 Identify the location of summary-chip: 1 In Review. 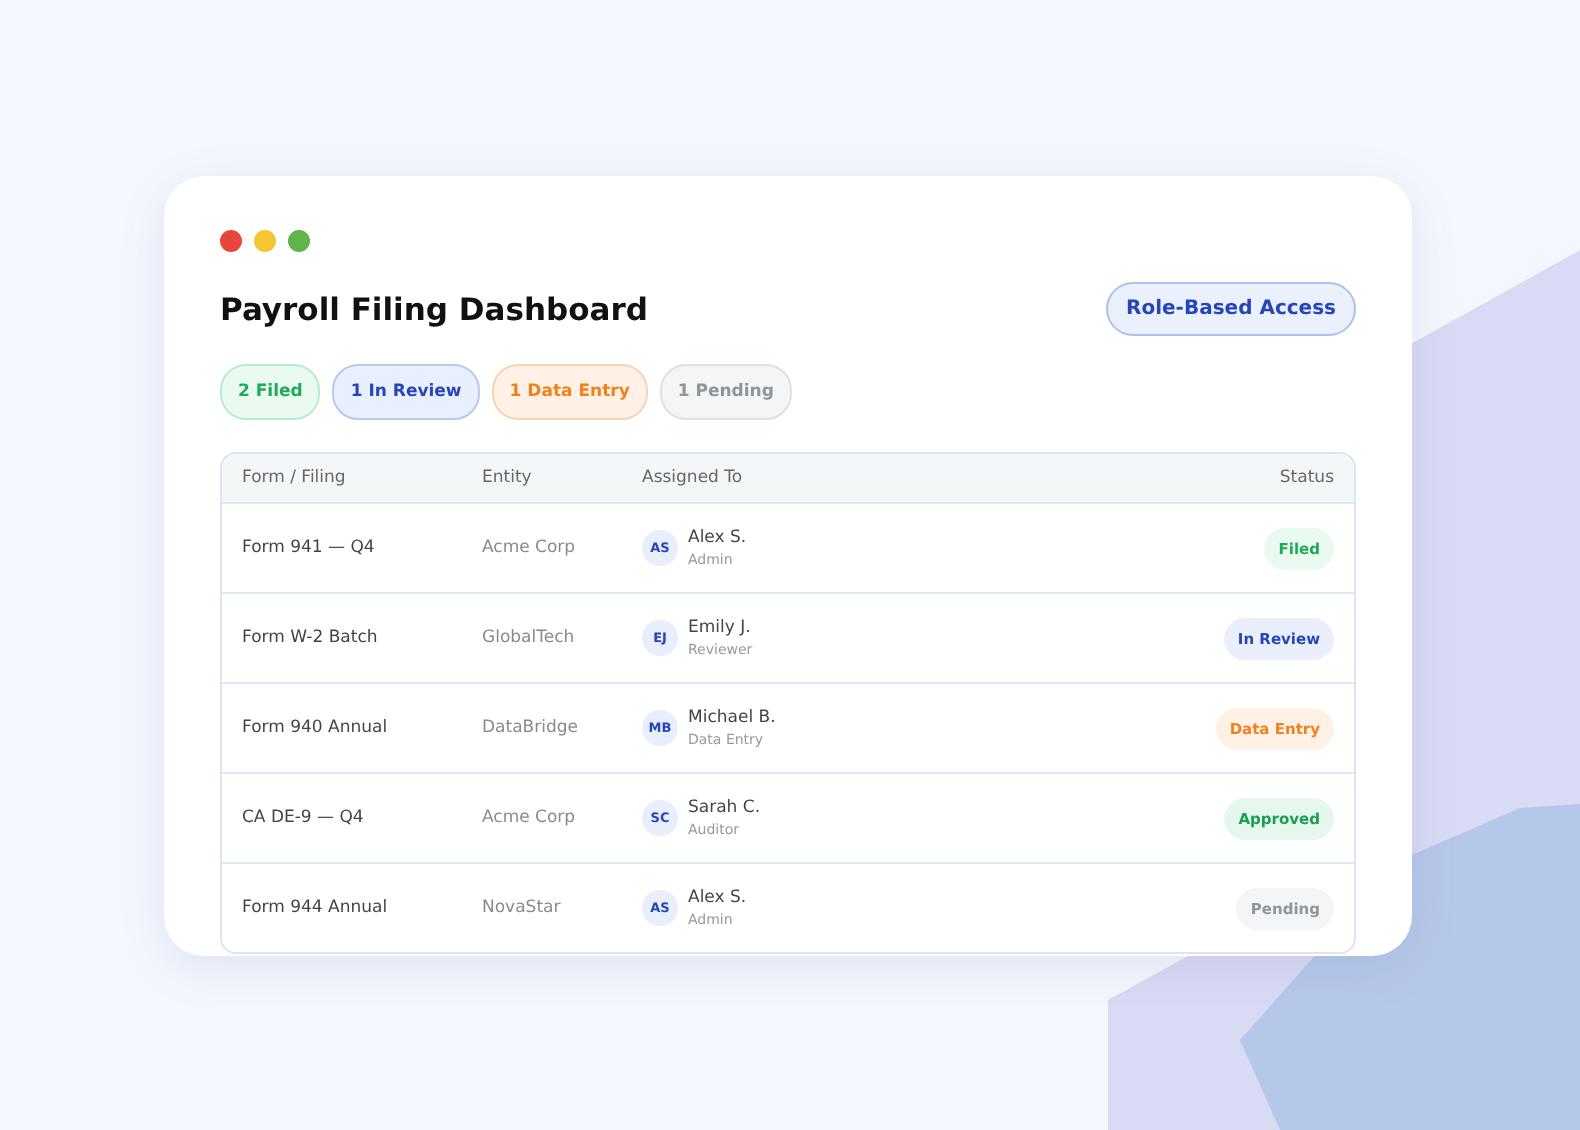
(406, 392).